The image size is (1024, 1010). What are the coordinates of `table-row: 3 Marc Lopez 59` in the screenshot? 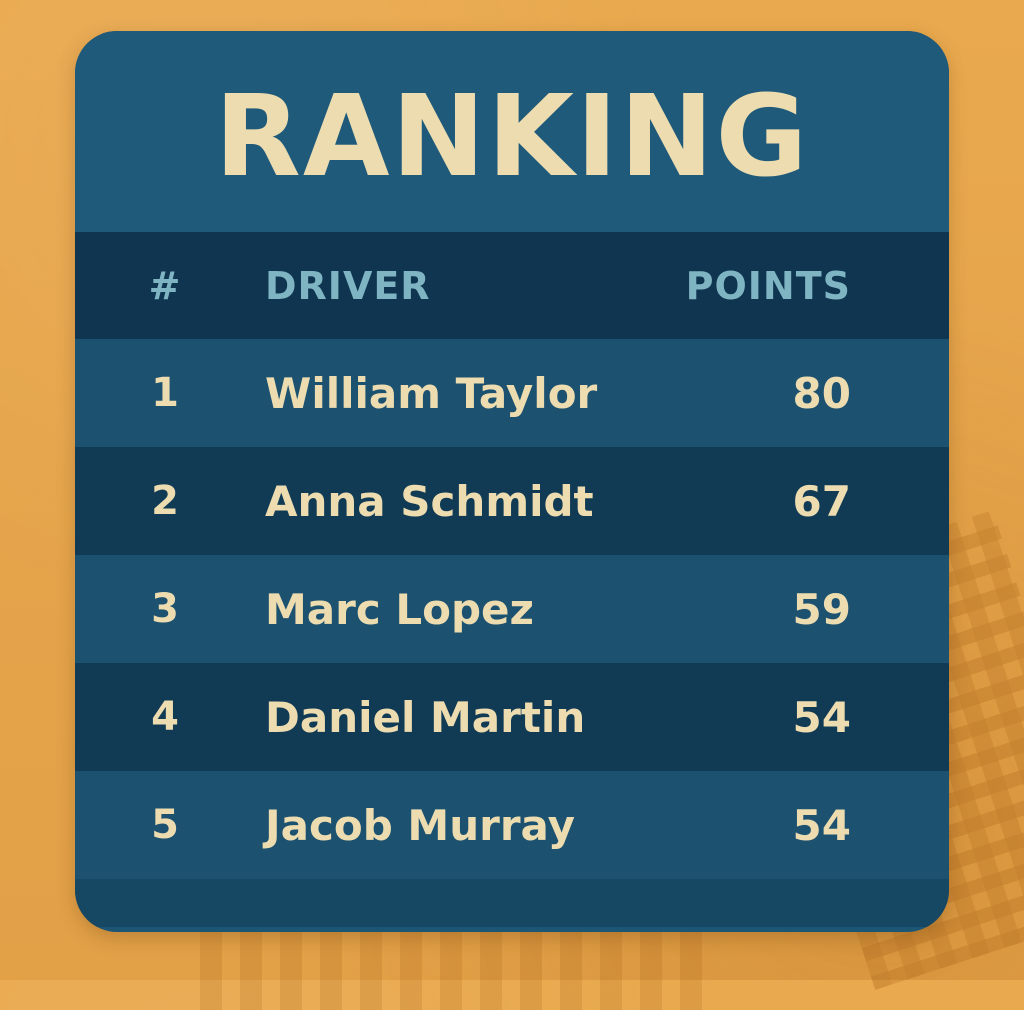 It's located at (512, 609).